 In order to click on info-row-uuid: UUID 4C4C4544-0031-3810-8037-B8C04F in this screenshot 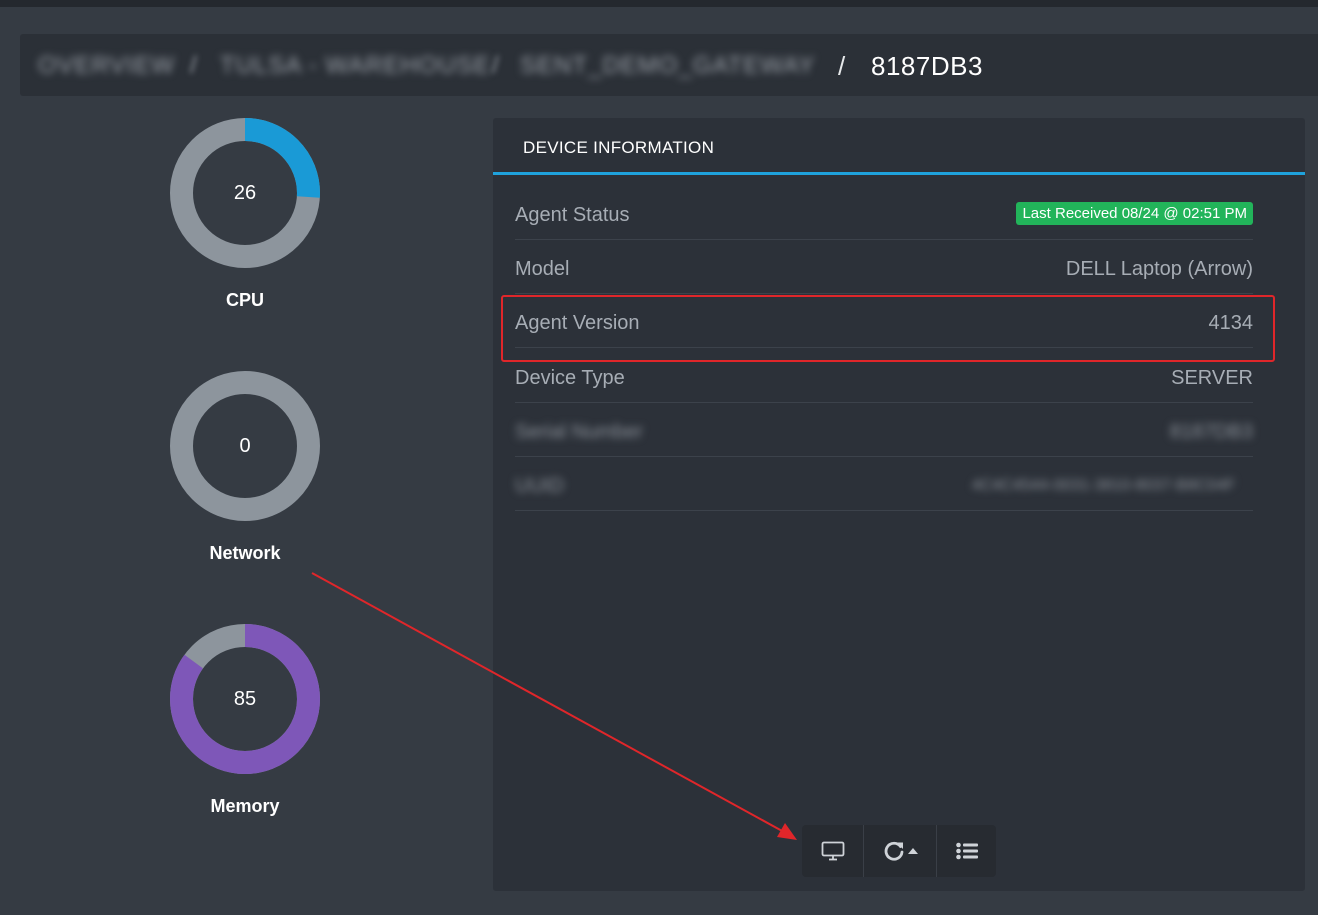, I will do `click(884, 484)`.